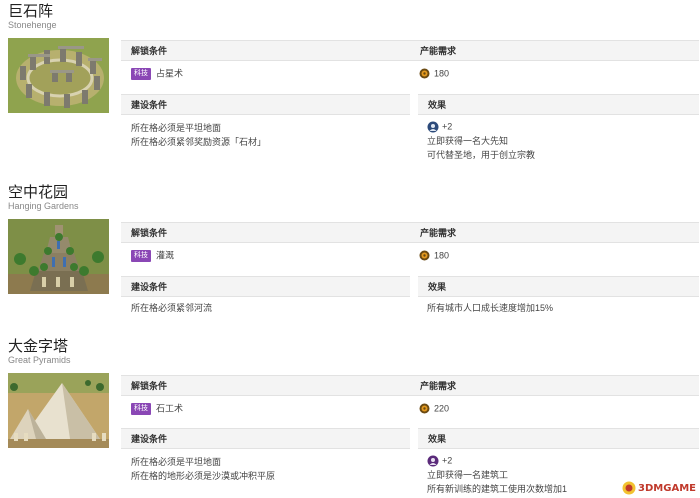 The image size is (700, 498). Describe the element at coordinates (481, 154) in the screenshot. I see `effect-line: 可代替圣地，用于创立宗教` at that location.